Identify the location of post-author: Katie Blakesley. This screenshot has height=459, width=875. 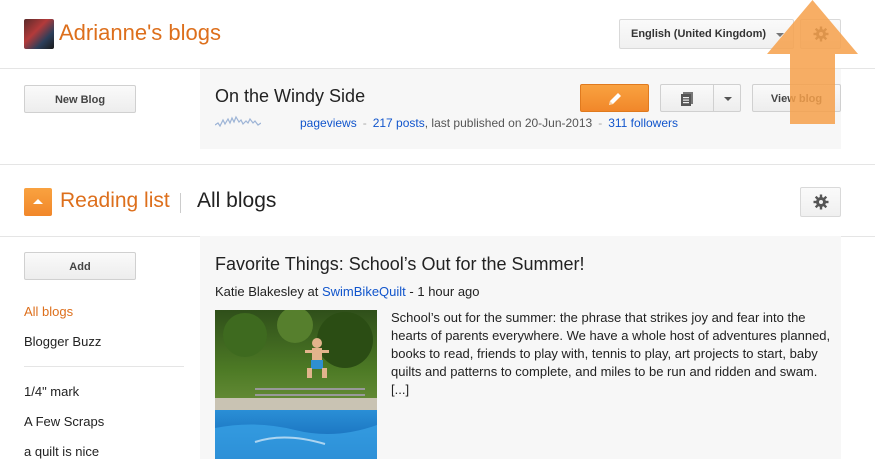
(259, 291).